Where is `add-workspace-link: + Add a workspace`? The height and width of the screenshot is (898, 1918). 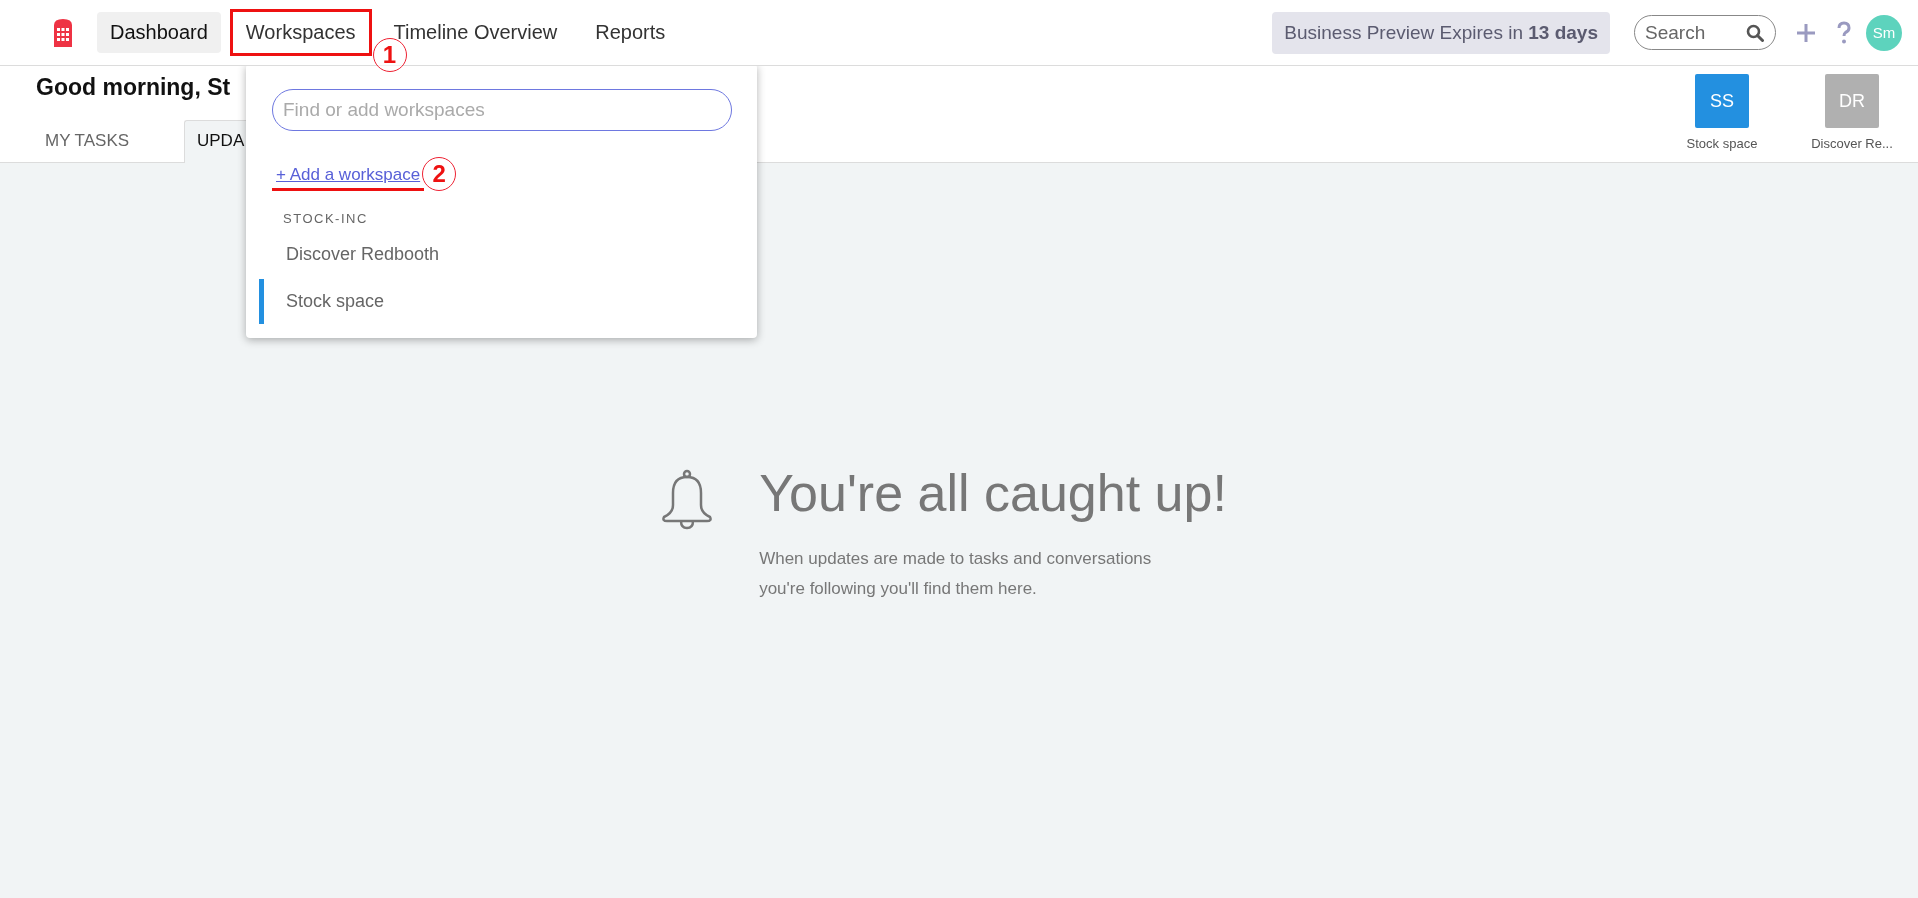
add-workspace-link: + Add a workspace is located at coordinates (348, 175).